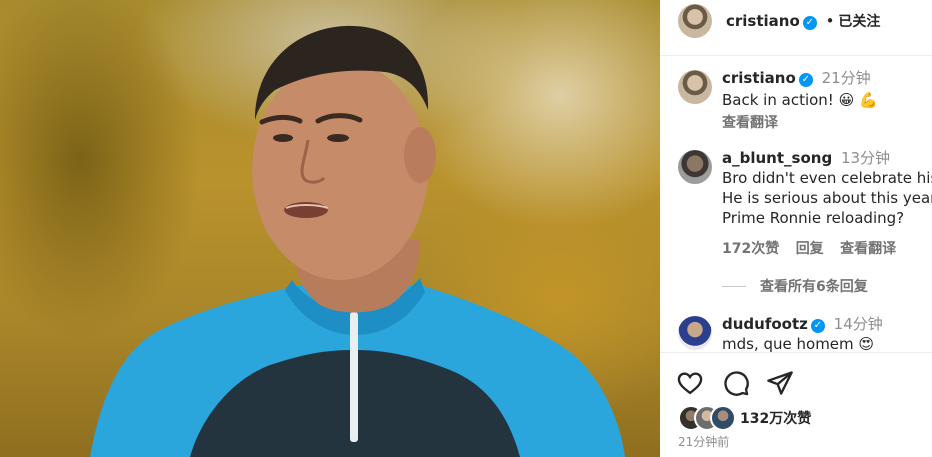 Image resolution: width=932 pixels, height=457 pixels. I want to click on reply-button: 回复, so click(810, 249).